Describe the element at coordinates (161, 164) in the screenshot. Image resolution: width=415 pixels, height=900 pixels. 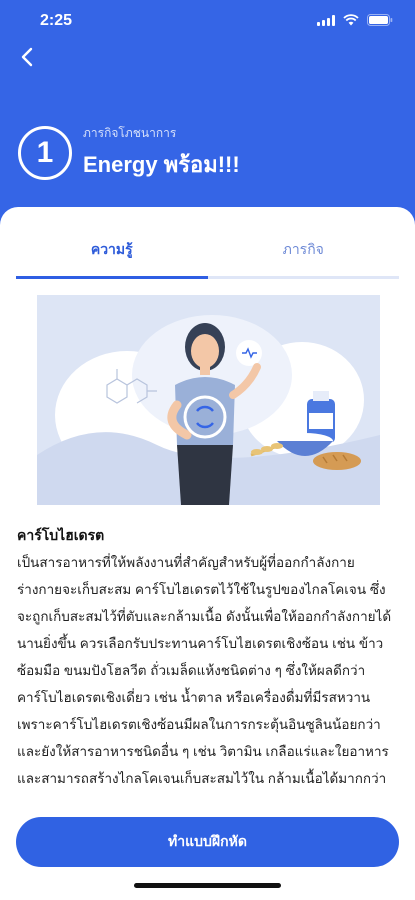
I see `page-title: Energy พร้อม!!!` at that location.